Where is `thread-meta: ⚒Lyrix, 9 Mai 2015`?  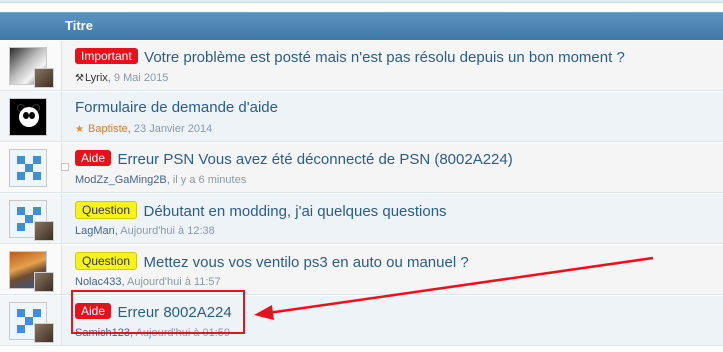
thread-meta: ⚒Lyrix, 9 Mai 2015 is located at coordinates (122, 78).